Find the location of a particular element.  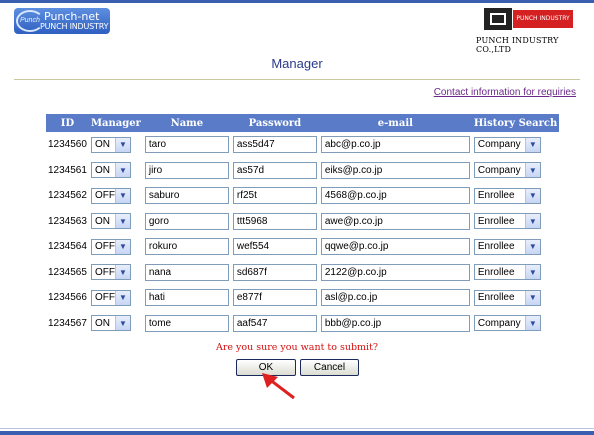

email-input: eiks@p.co.jp is located at coordinates (395, 170).